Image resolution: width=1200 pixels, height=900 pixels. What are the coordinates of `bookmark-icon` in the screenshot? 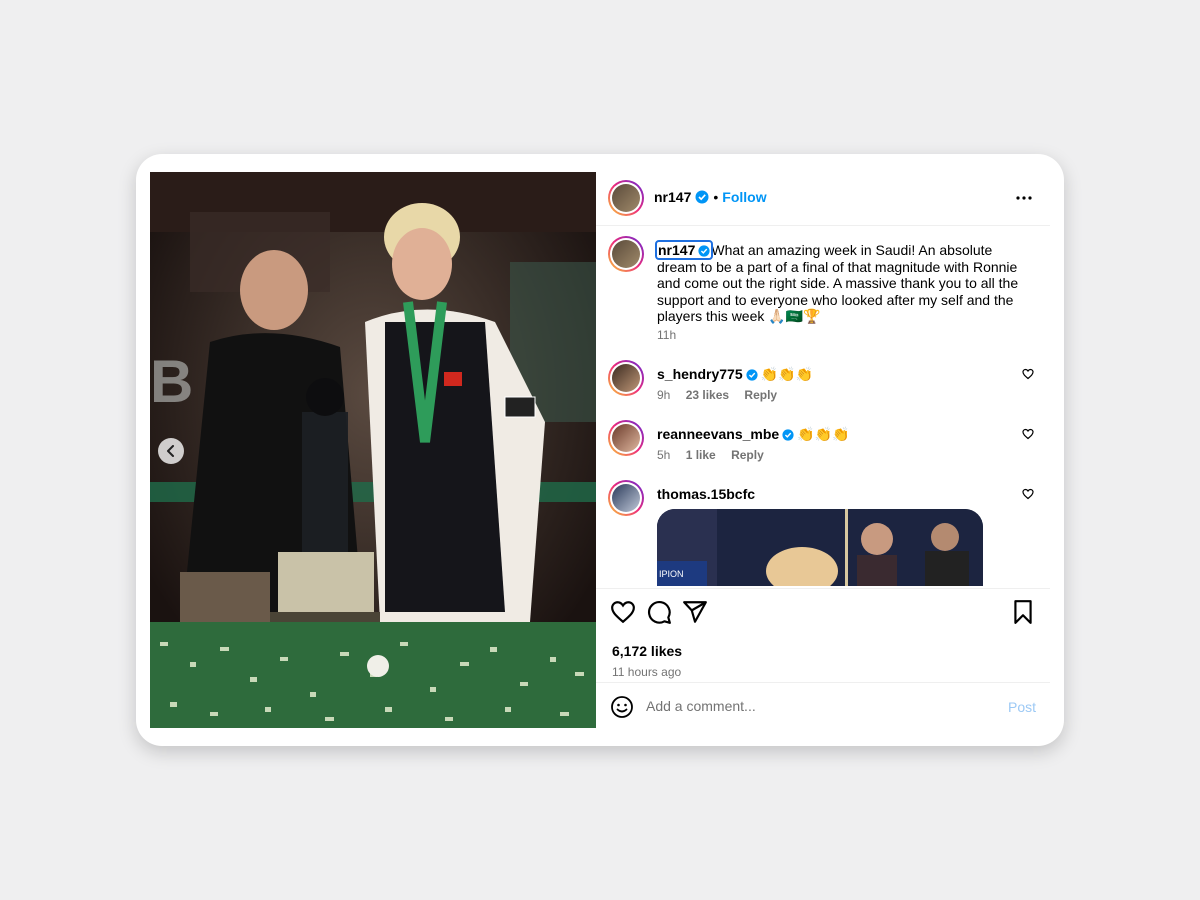 It's located at (1023, 612).